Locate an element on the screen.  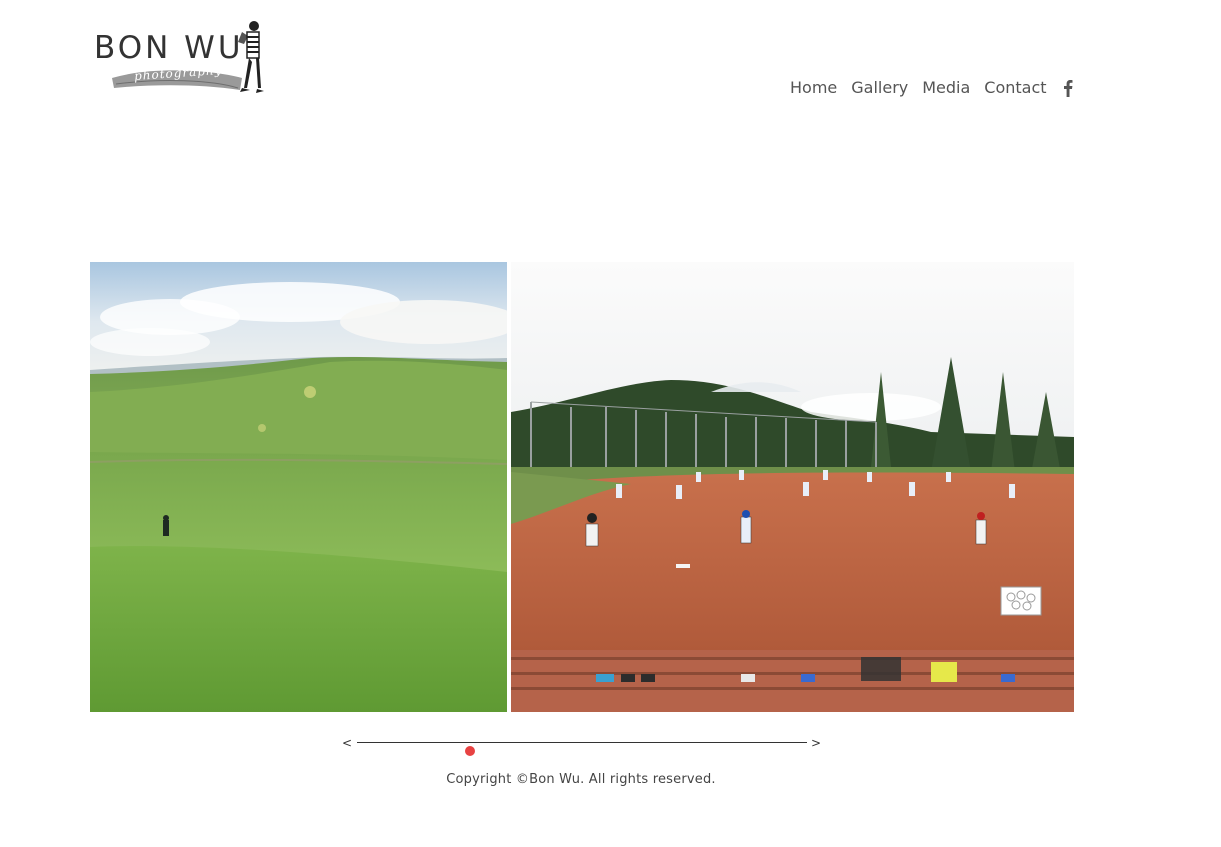
site-logo: BON WU photography is located at coordinates (178, 57).